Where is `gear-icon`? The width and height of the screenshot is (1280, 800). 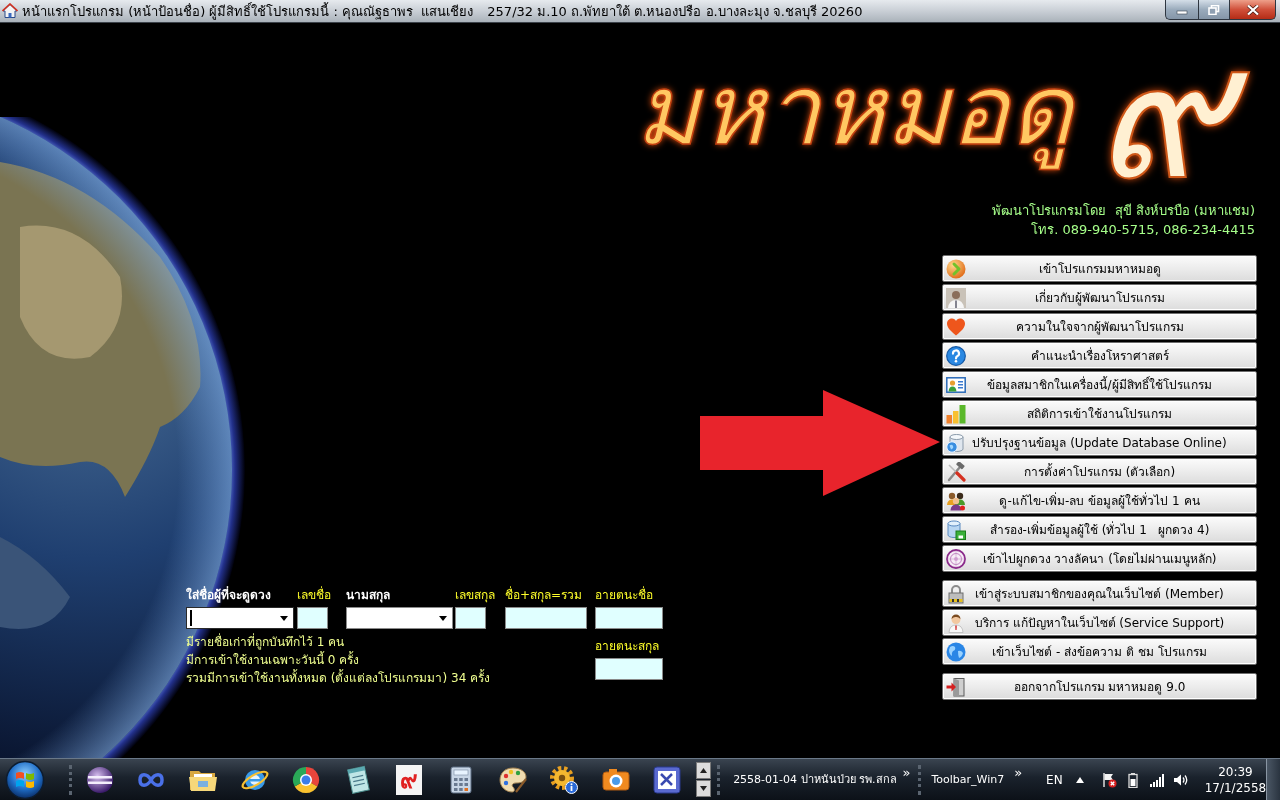 gear-icon is located at coordinates (564, 779).